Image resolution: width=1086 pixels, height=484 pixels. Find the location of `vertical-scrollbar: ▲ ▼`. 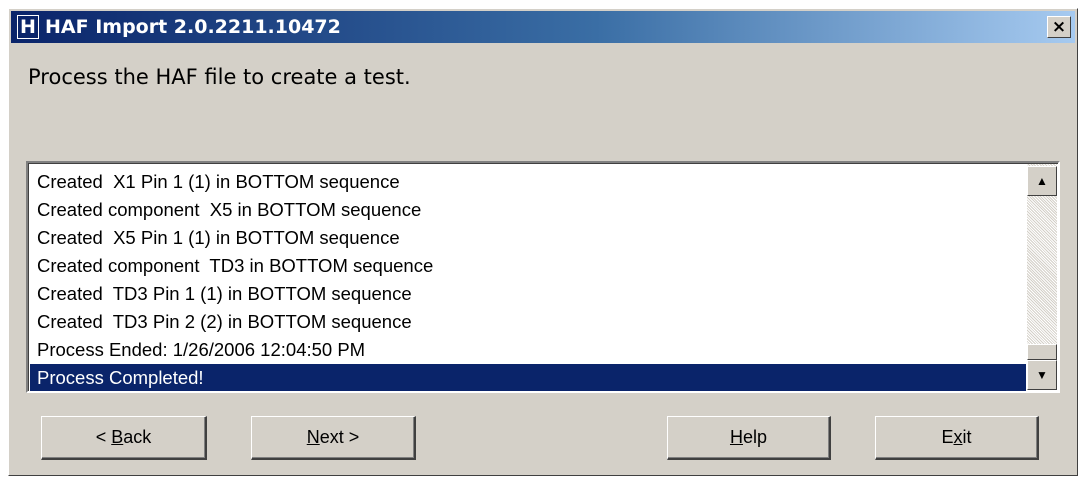

vertical-scrollbar: ▲ ▼ is located at coordinates (1042, 277).